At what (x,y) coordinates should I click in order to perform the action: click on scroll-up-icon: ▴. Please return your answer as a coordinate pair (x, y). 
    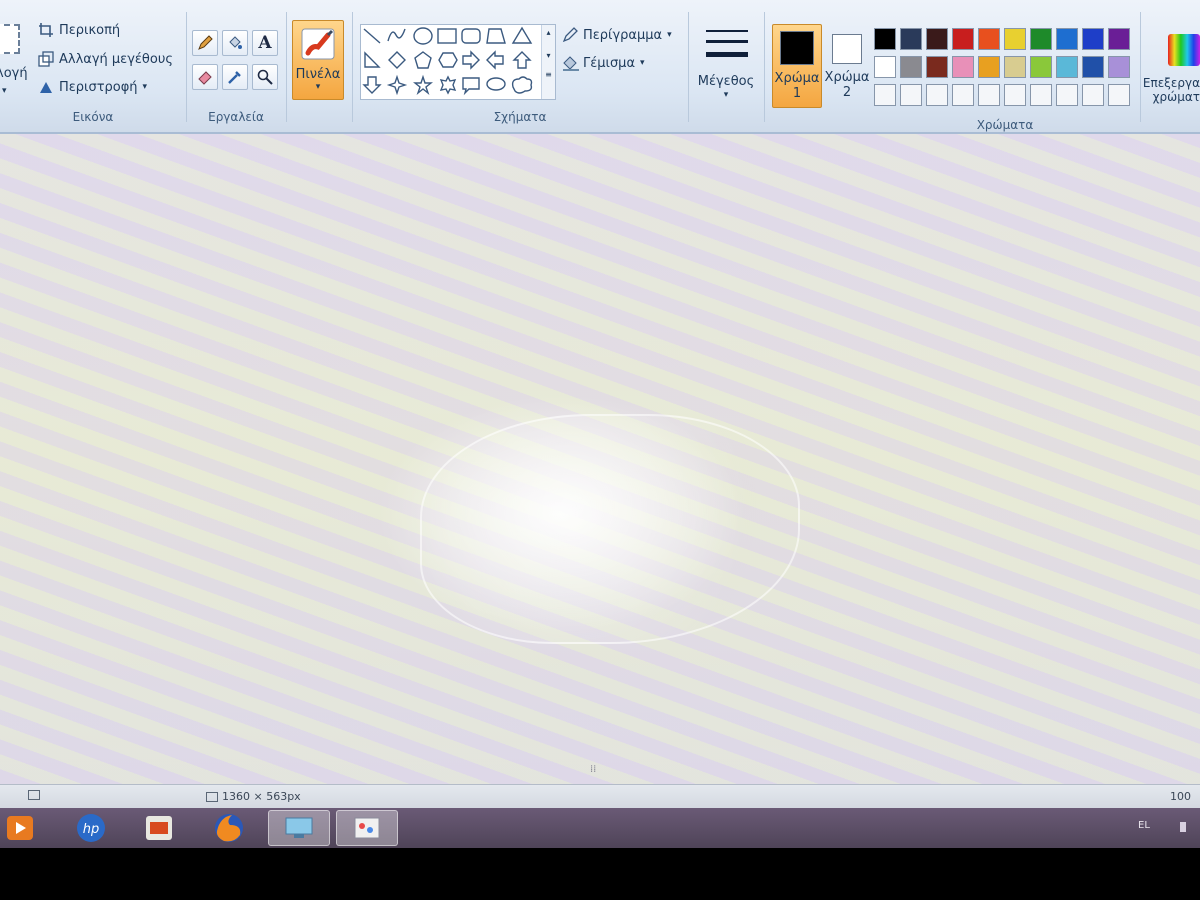
    Looking at the image, I should click on (548, 32).